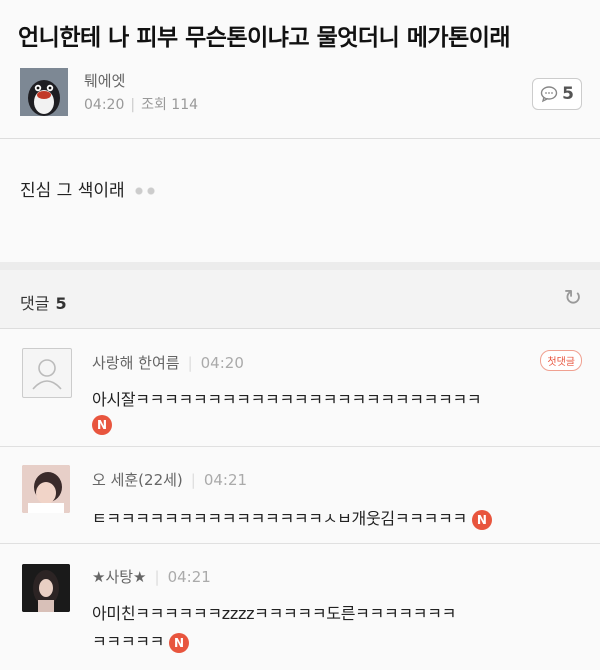 Image resolution: width=600 pixels, height=670 pixels. I want to click on section-gap, so click(300, 266).